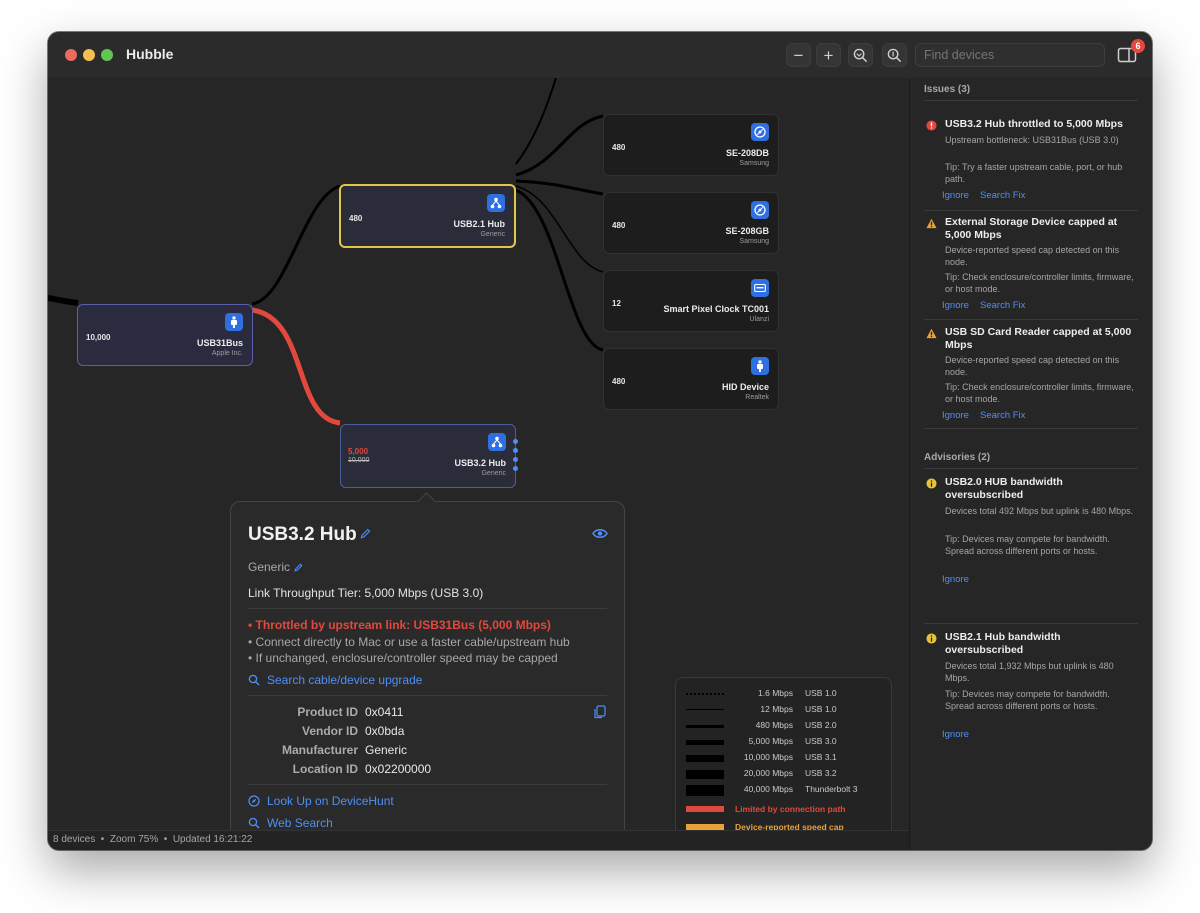 The image size is (1200, 913). Describe the element at coordinates (784, 726) in the screenshot. I see `legend-row: 480 Mbps USB 2.0` at that location.